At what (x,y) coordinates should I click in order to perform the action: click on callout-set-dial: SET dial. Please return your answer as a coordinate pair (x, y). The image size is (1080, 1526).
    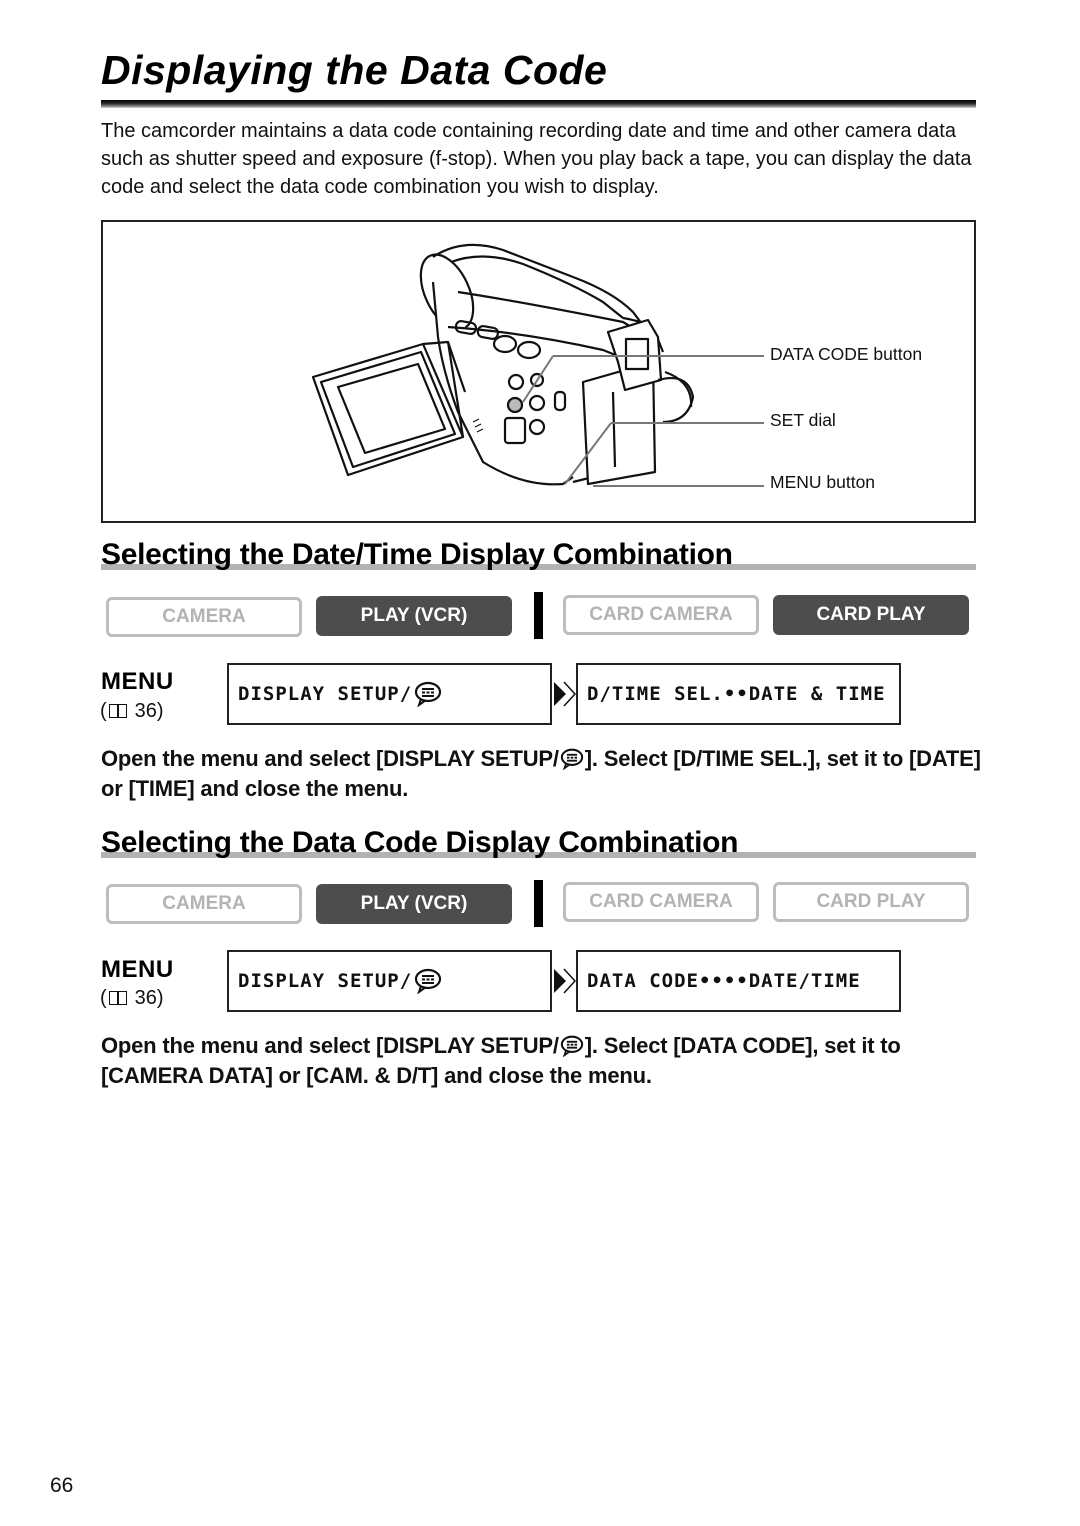
    Looking at the image, I should click on (803, 420).